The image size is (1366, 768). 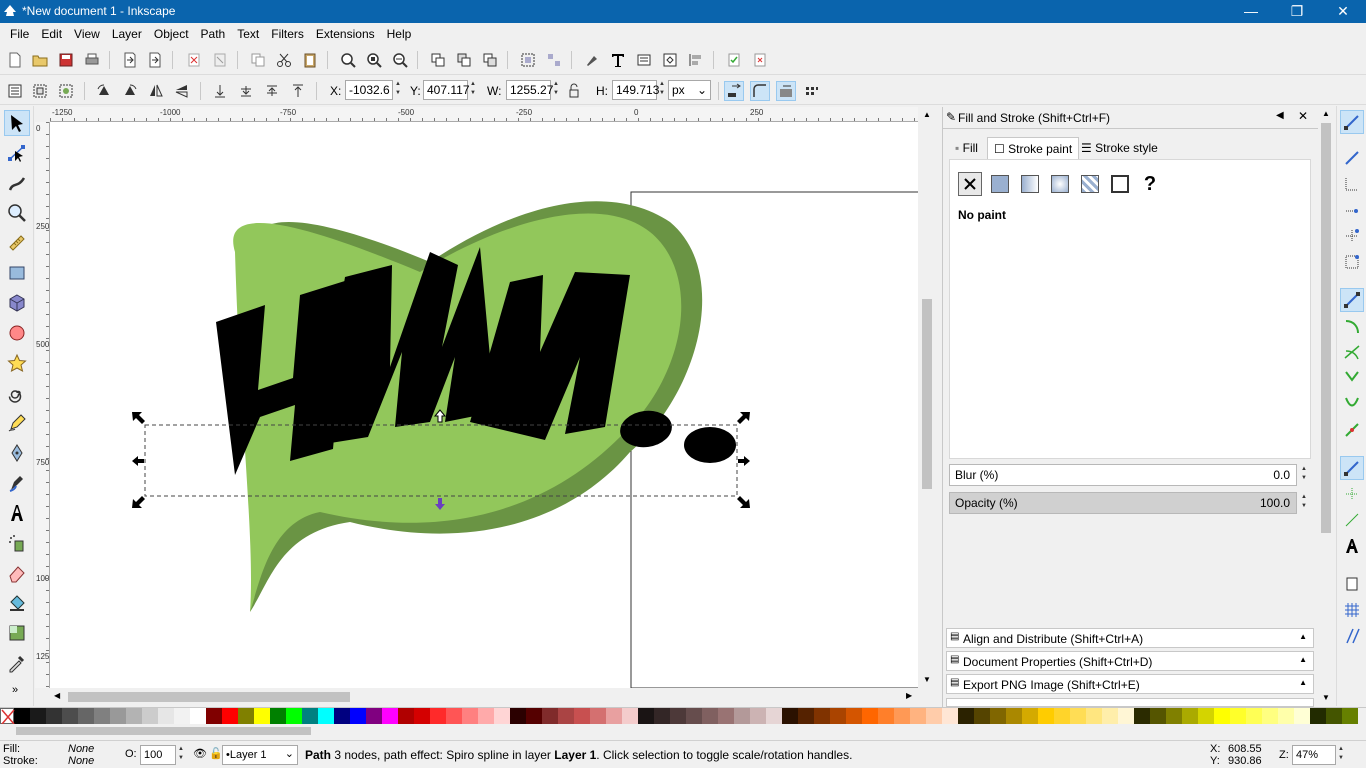 I want to click on scale-stroke-toggle, so click(x=734, y=91).